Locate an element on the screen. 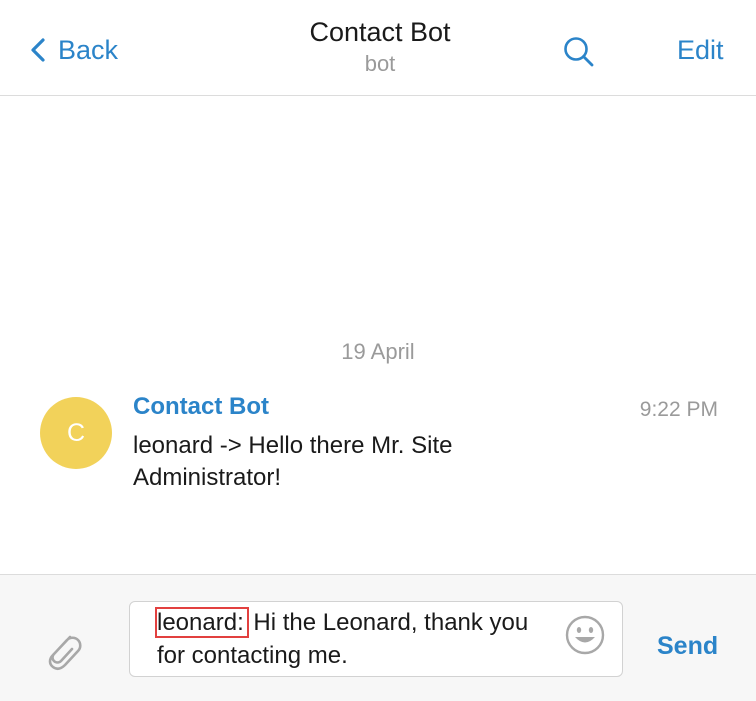  search-button is located at coordinates (579, 52).